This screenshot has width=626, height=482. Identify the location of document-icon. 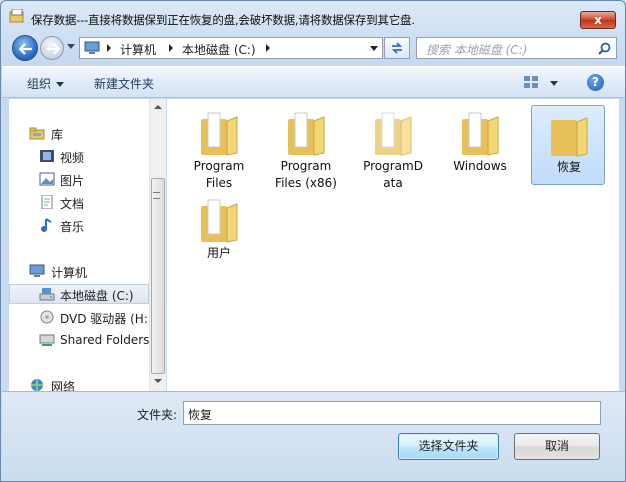
(47, 202).